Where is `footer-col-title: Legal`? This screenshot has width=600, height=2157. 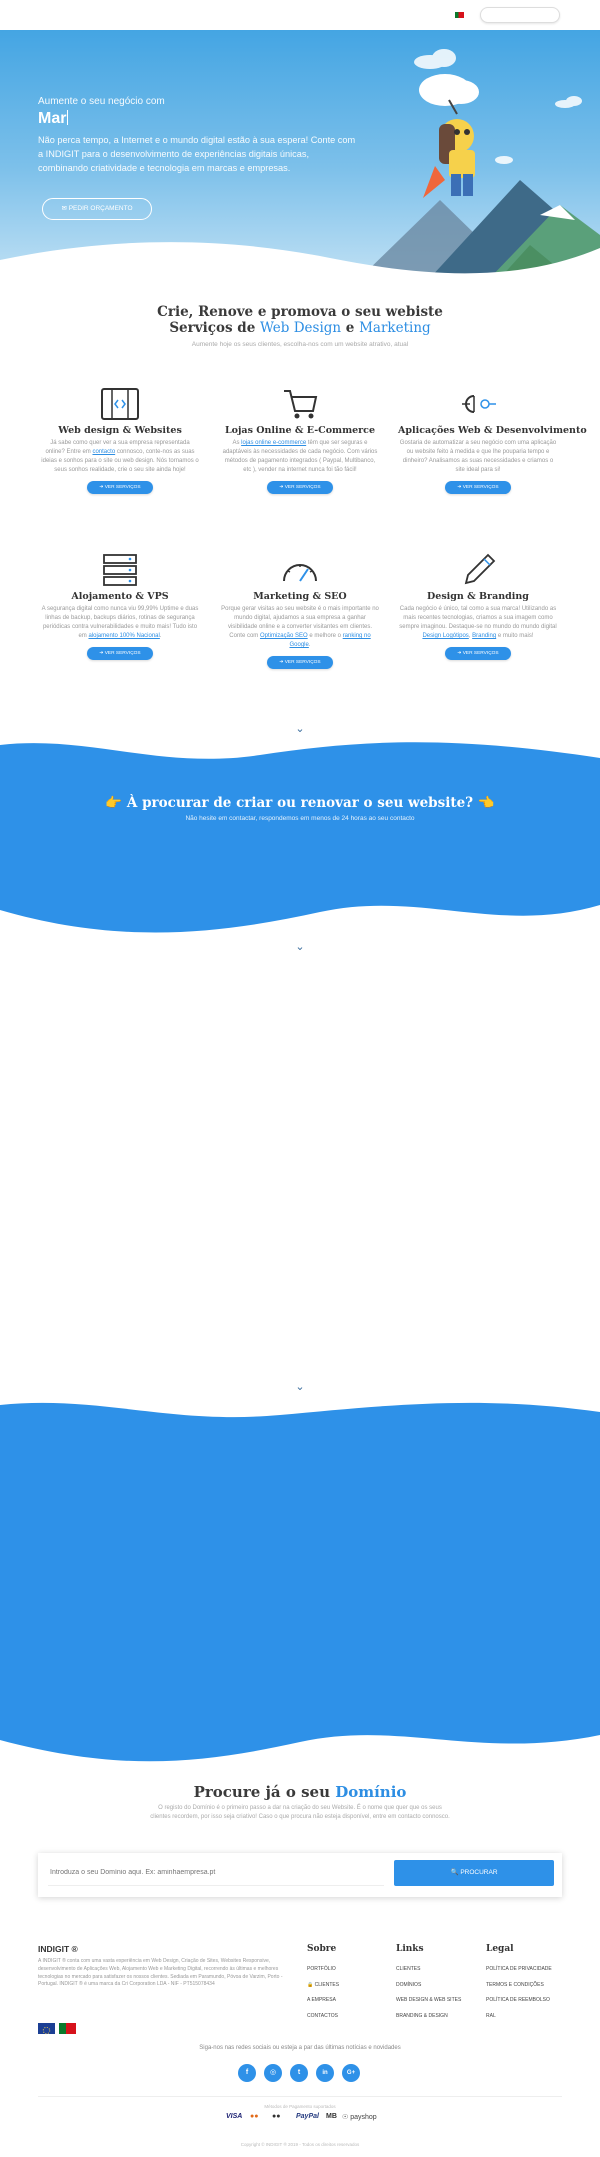
footer-col-title: Legal is located at coordinates (500, 1949).